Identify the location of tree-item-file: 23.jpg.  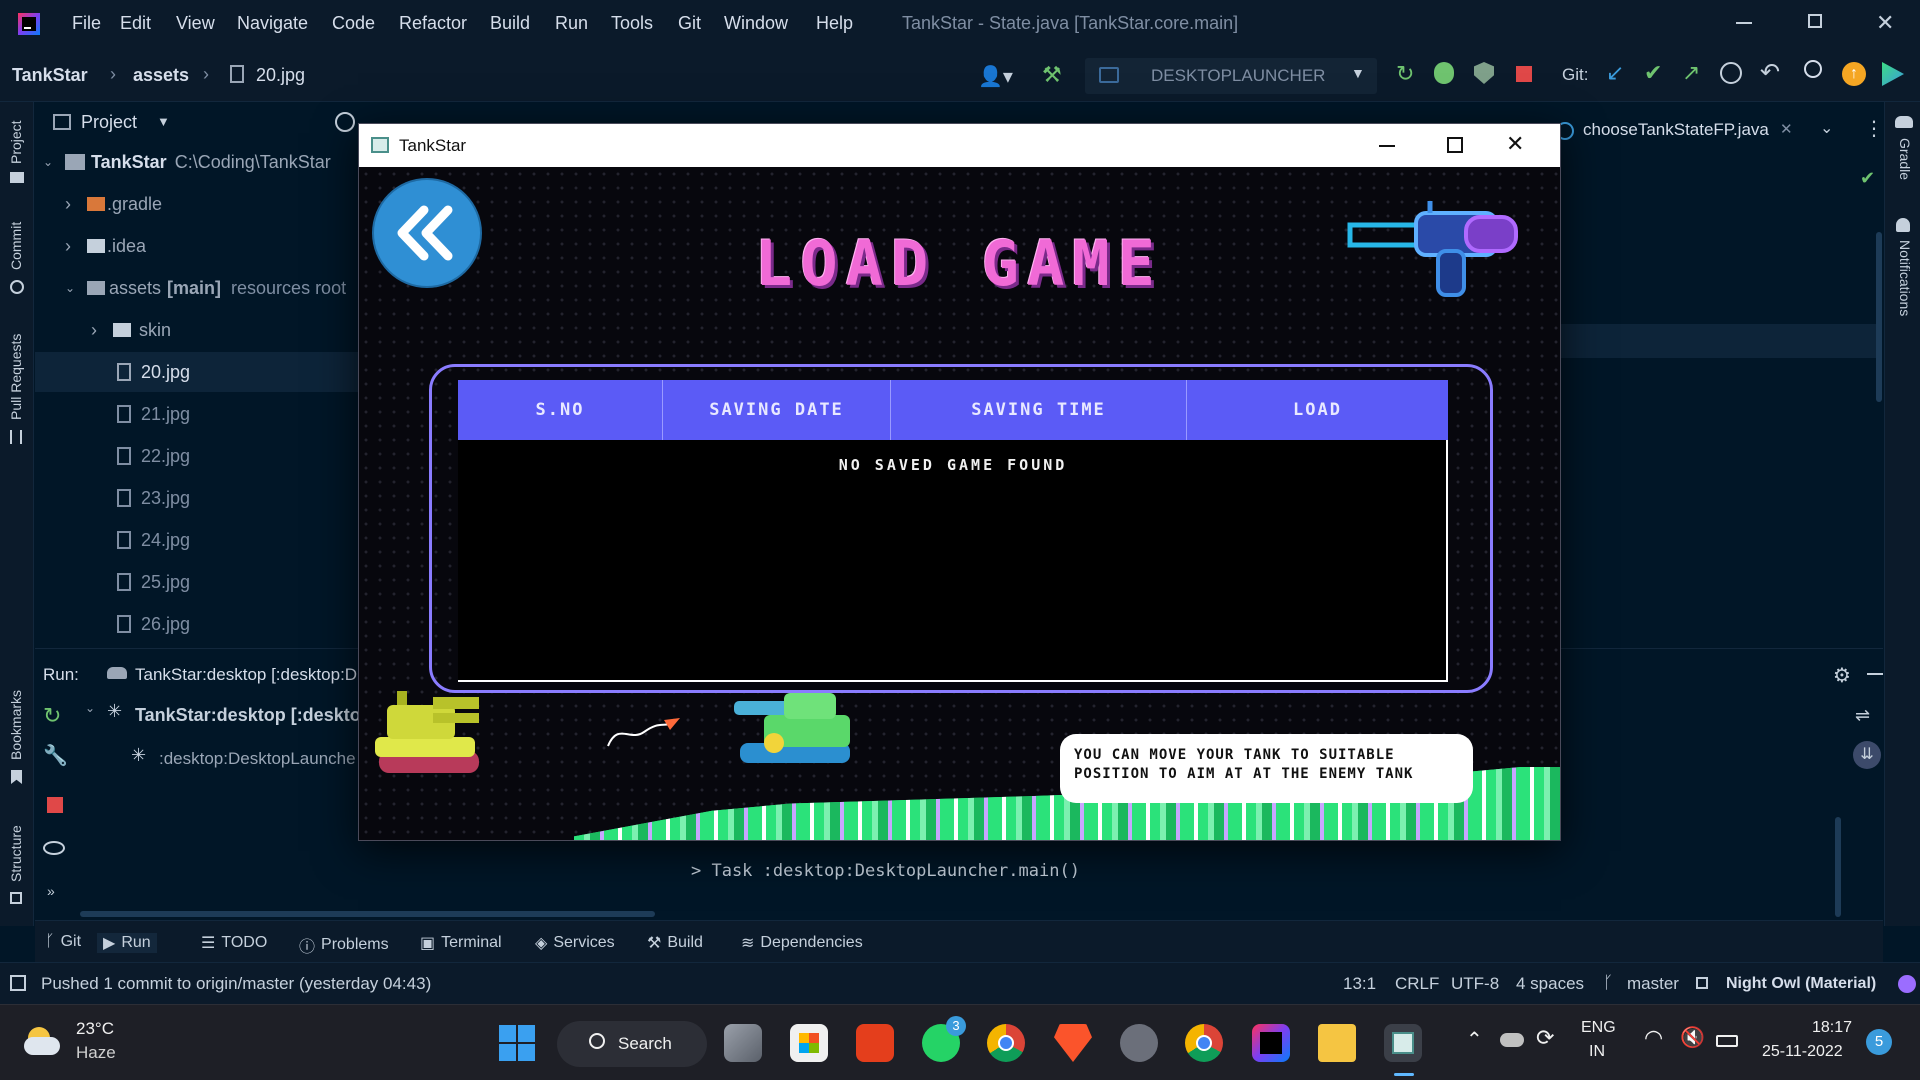
(197, 498).